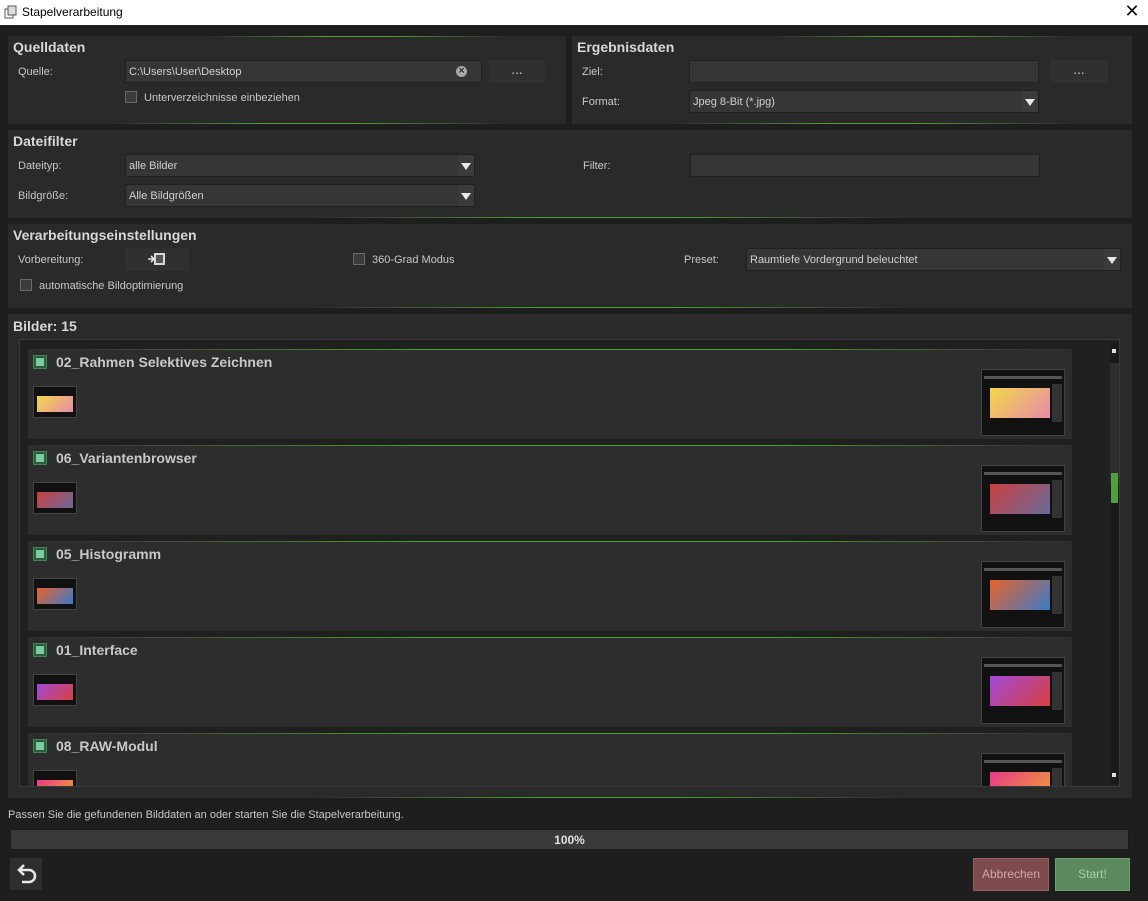 The height and width of the screenshot is (901, 1148). I want to click on preset-value: Raumtiefe Vordergrund beleuchtet, so click(834, 260).